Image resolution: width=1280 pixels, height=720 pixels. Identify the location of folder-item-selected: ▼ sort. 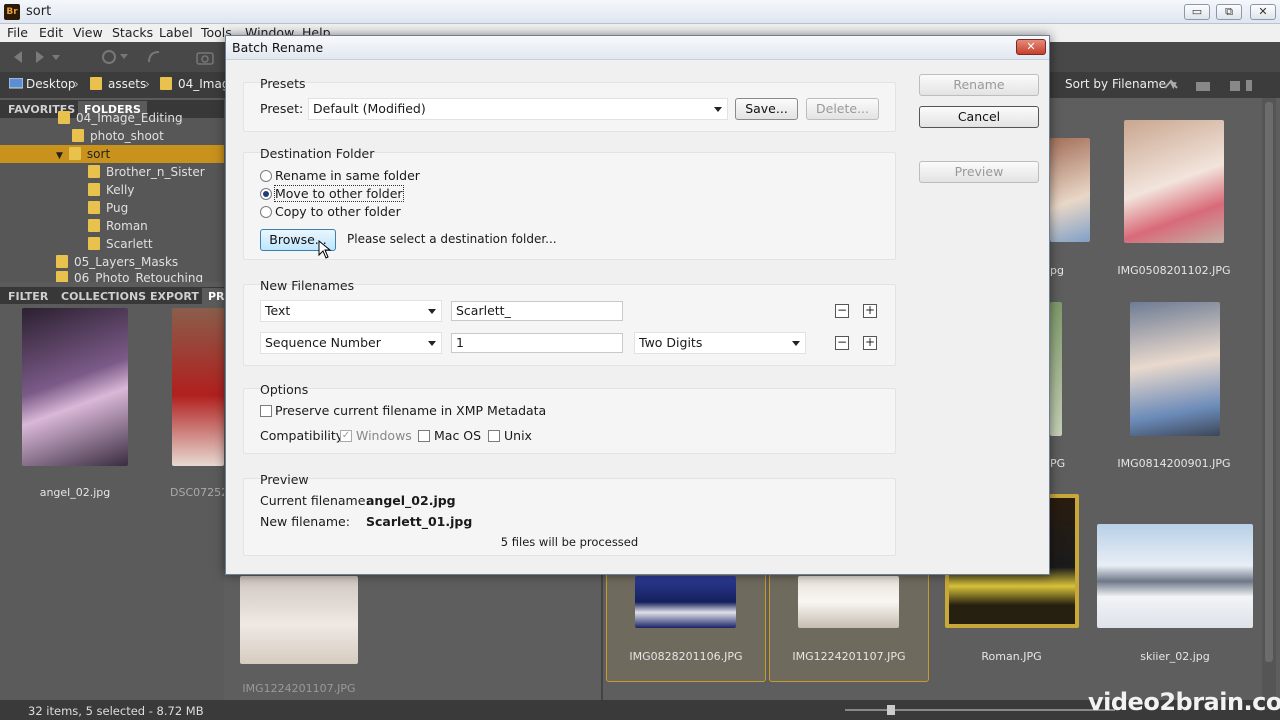
(112, 154).